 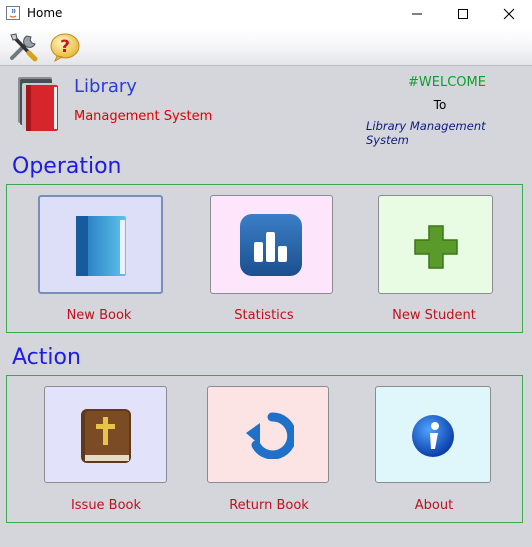 I want to click on maximize-icon, so click(x=463, y=14).